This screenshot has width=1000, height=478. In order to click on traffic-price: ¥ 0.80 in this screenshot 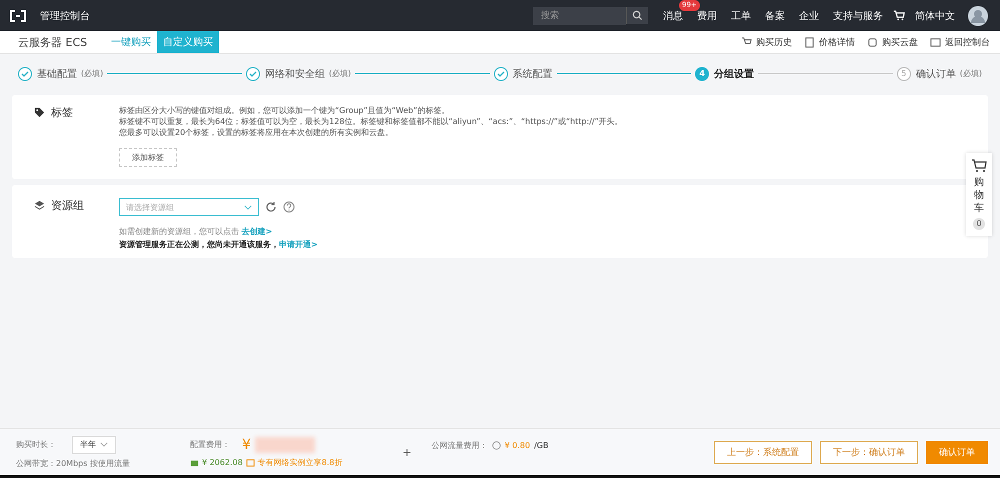, I will do `click(517, 445)`.